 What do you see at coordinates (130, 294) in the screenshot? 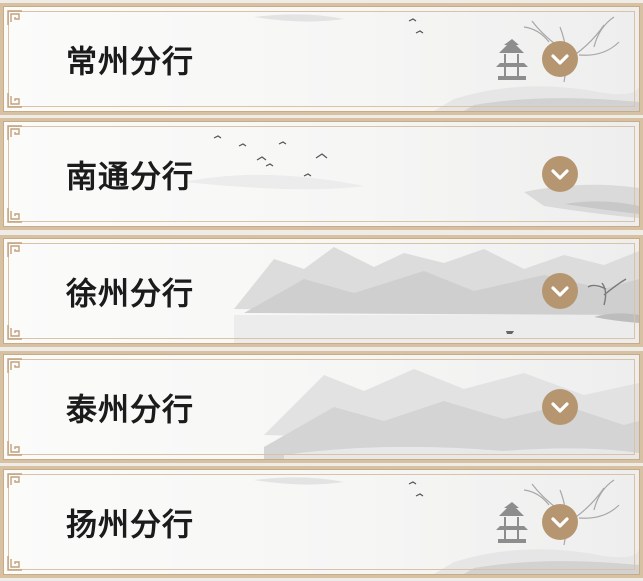
I see `branch-name: 徐州分行` at bounding box center [130, 294].